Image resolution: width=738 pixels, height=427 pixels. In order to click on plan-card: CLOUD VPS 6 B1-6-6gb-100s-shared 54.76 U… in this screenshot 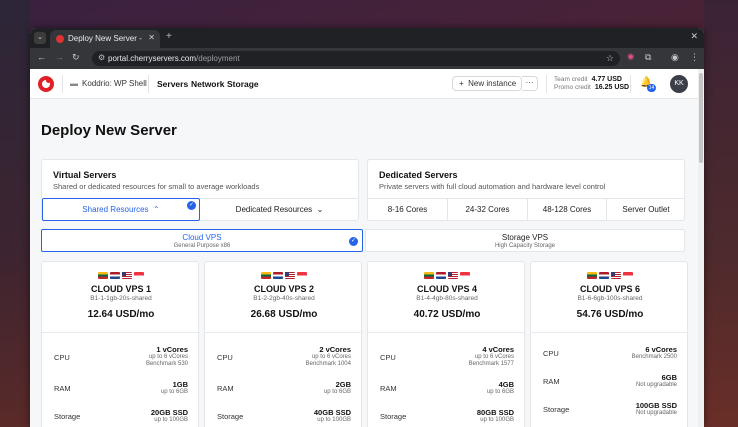, I will do `click(609, 344)`.